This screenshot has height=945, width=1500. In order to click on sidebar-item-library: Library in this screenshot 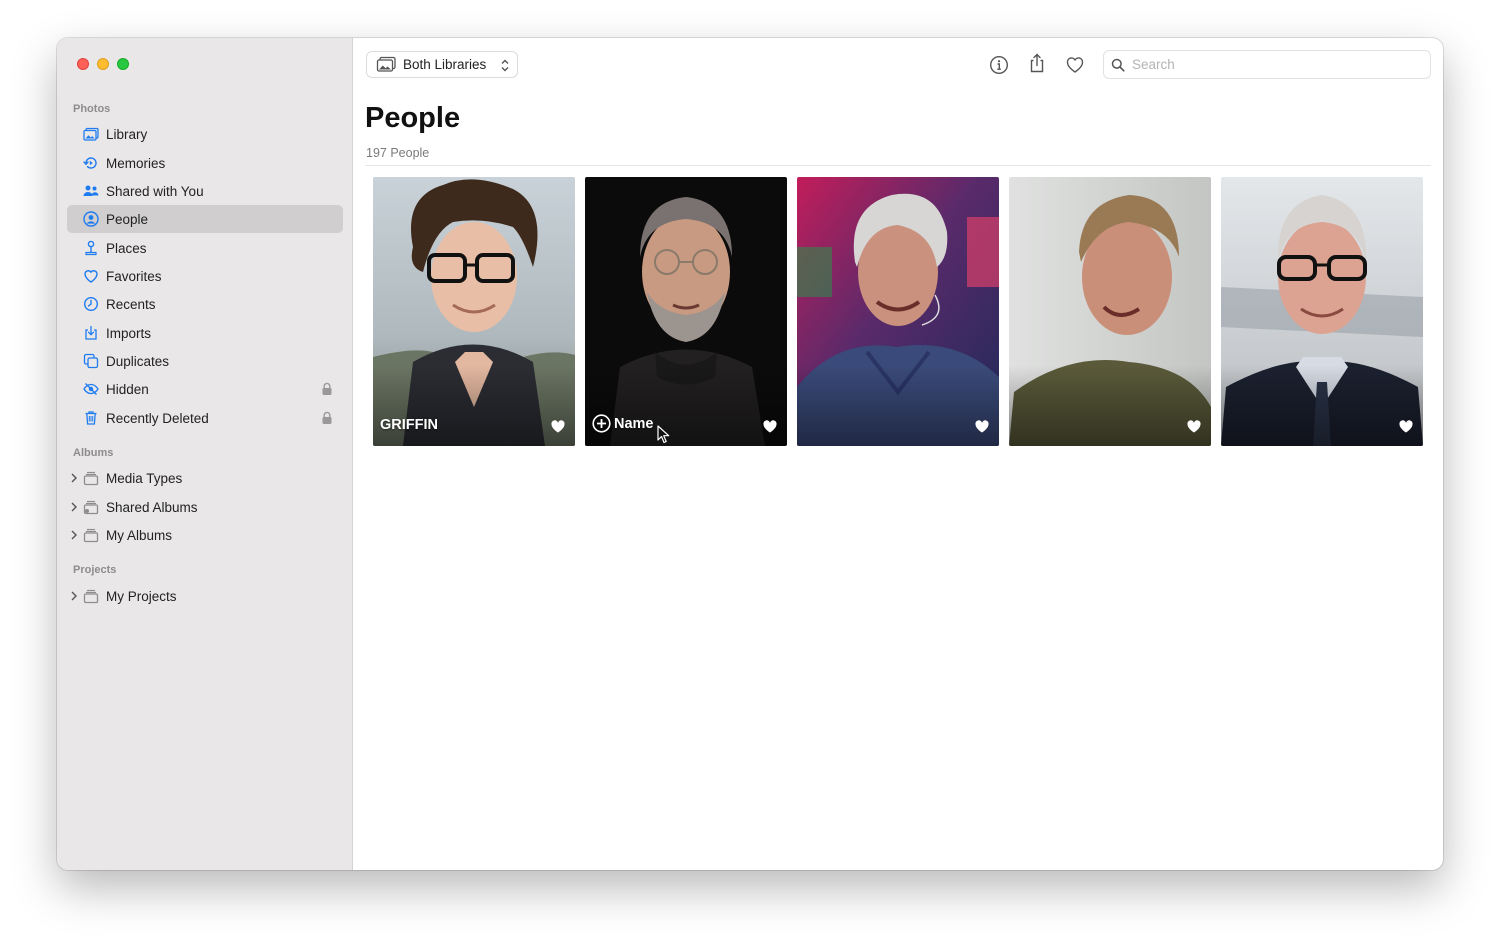, I will do `click(205, 134)`.